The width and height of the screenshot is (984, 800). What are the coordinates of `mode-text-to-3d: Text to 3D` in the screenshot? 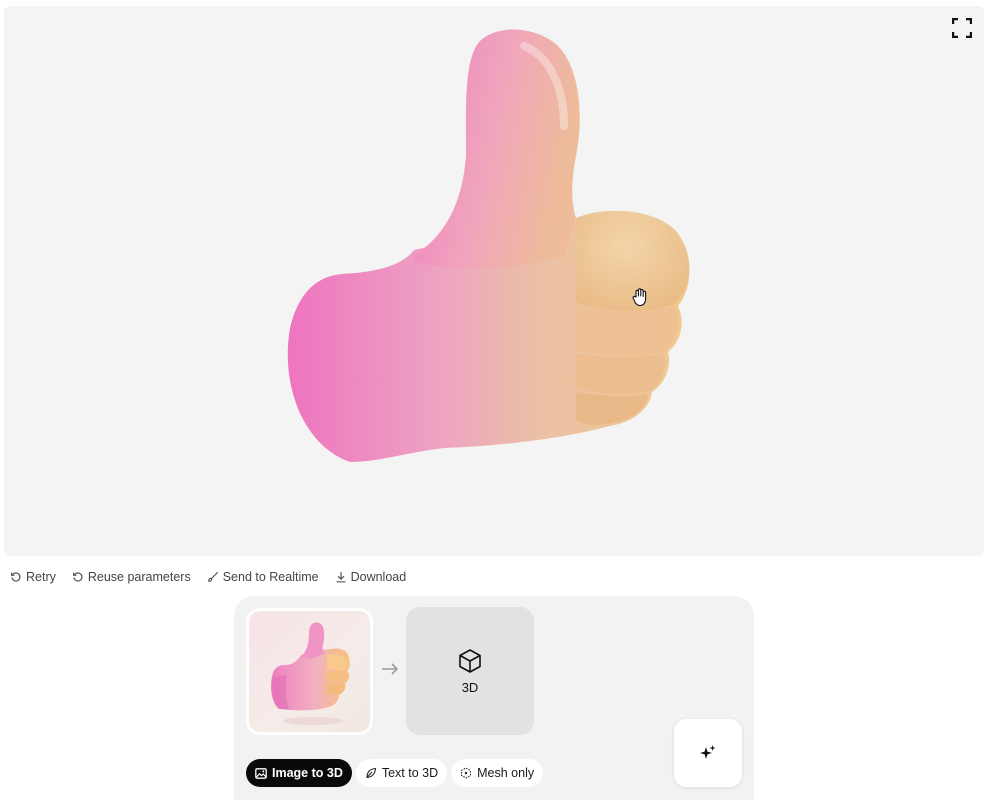 It's located at (401, 773).